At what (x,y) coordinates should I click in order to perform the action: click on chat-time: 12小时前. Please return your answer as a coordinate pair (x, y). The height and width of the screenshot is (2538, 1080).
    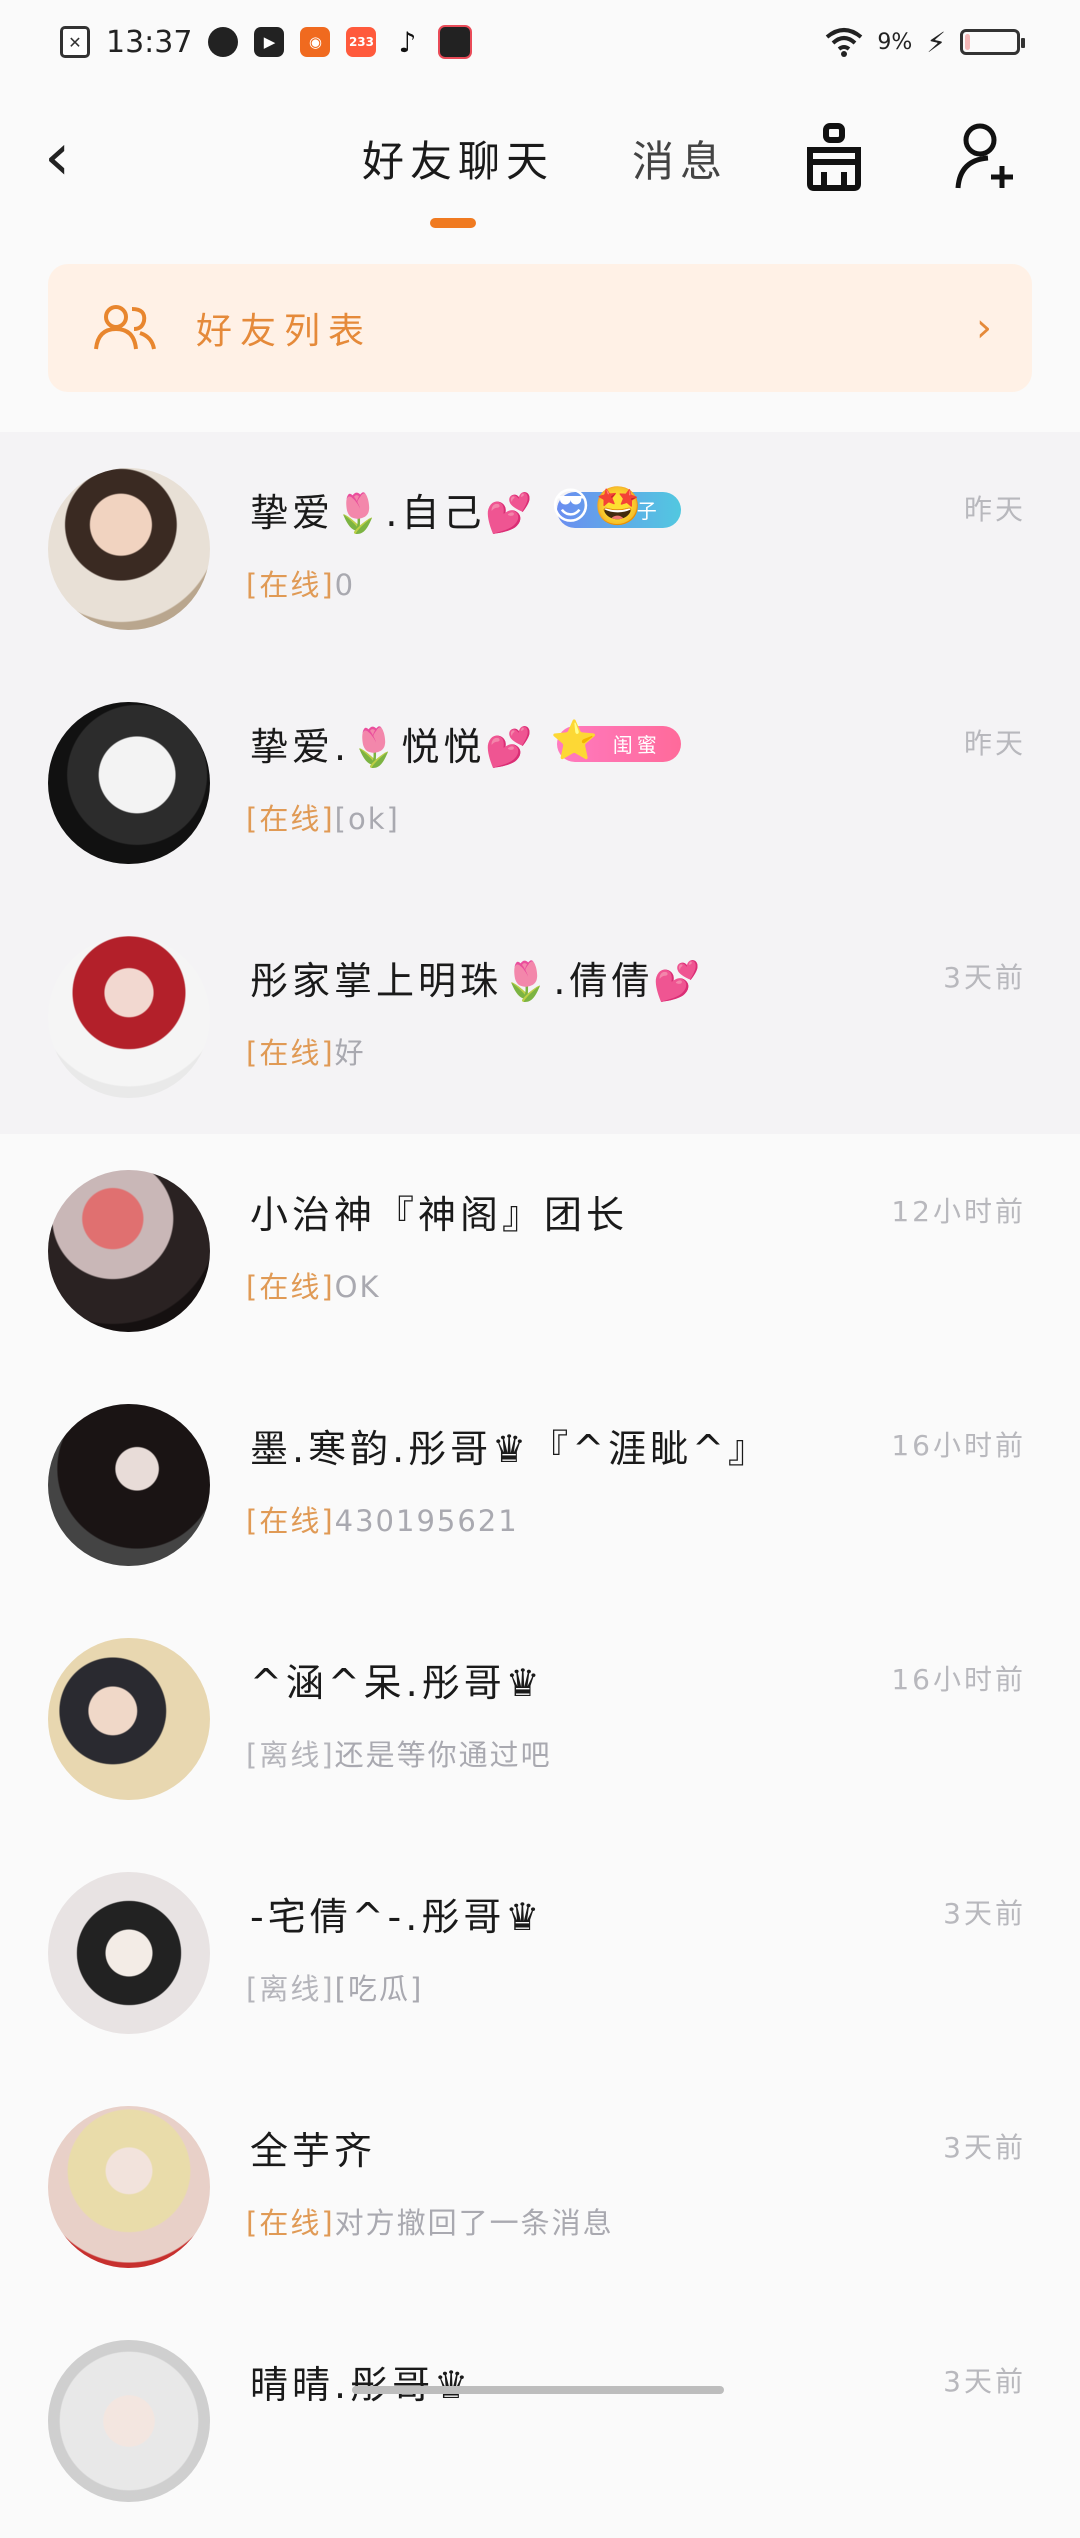
    Looking at the image, I should click on (958, 1211).